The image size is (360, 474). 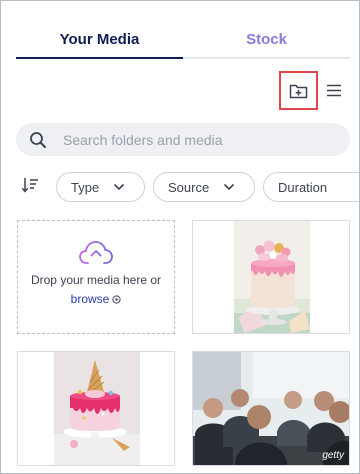 I want to click on sort-icon, so click(x=29, y=185).